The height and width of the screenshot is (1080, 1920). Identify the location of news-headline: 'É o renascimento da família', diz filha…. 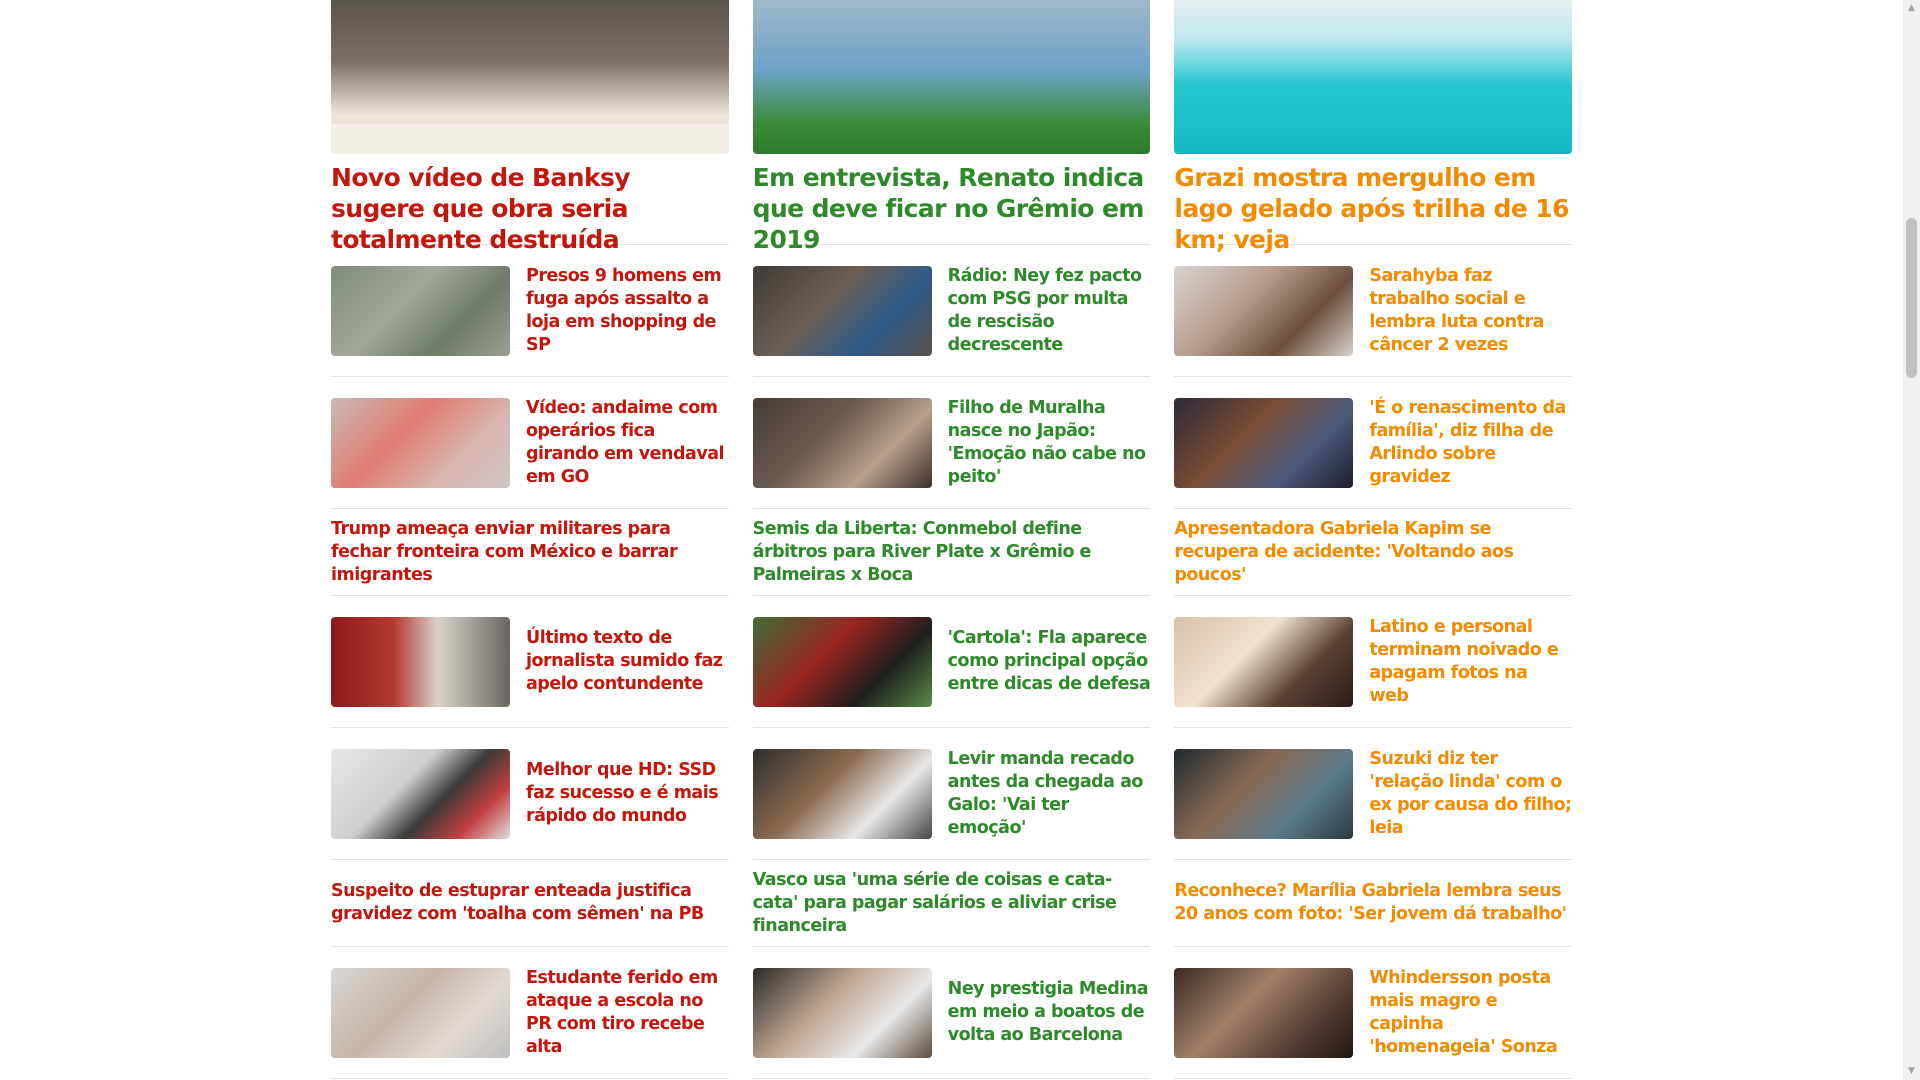
(1470, 443).